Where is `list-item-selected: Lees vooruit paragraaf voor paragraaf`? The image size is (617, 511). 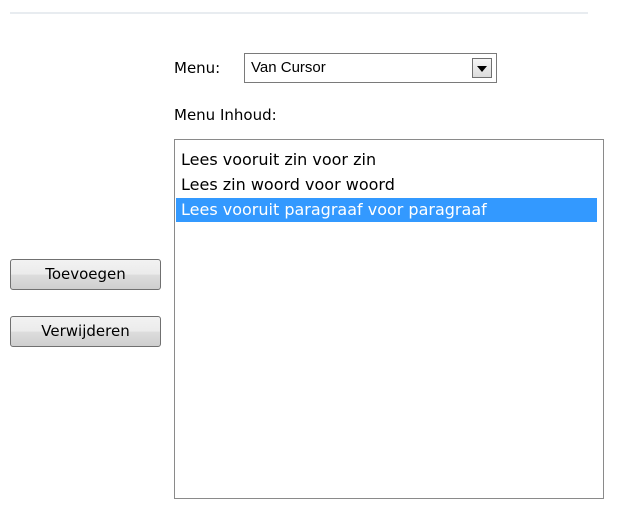 list-item-selected: Lees vooruit paragraaf voor paragraaf is located at coordinates (386, 210).